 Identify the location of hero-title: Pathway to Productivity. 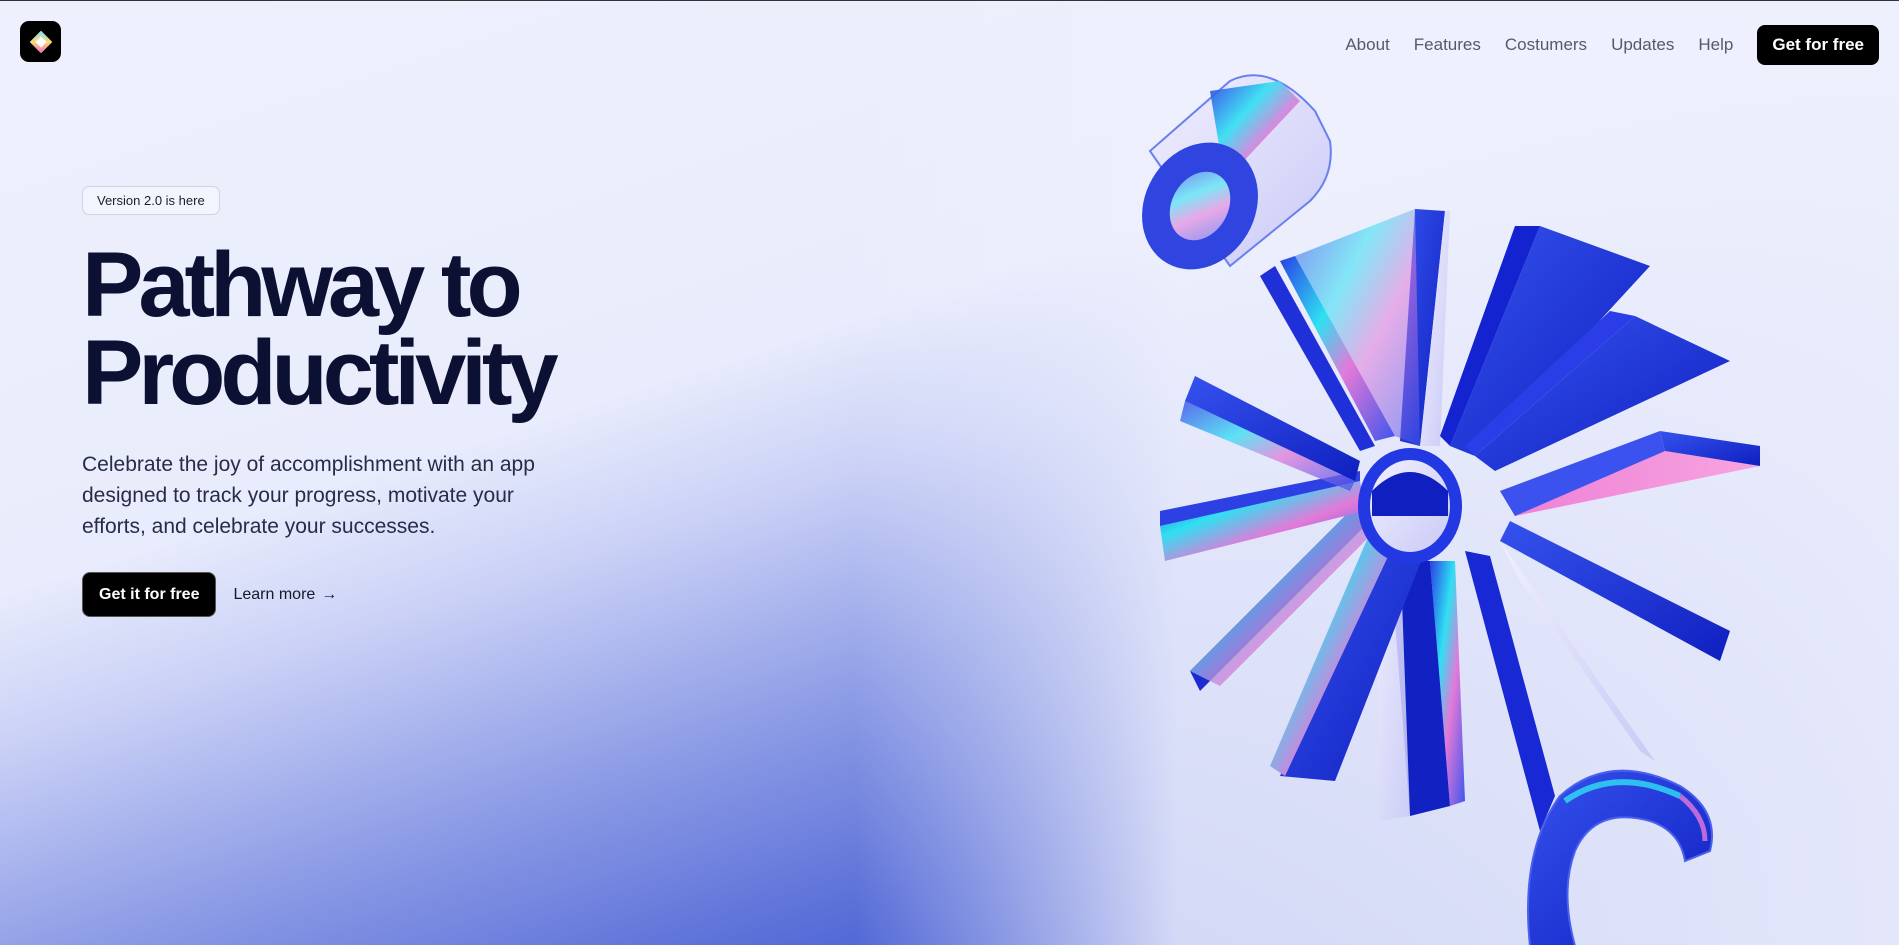
(362, 329).